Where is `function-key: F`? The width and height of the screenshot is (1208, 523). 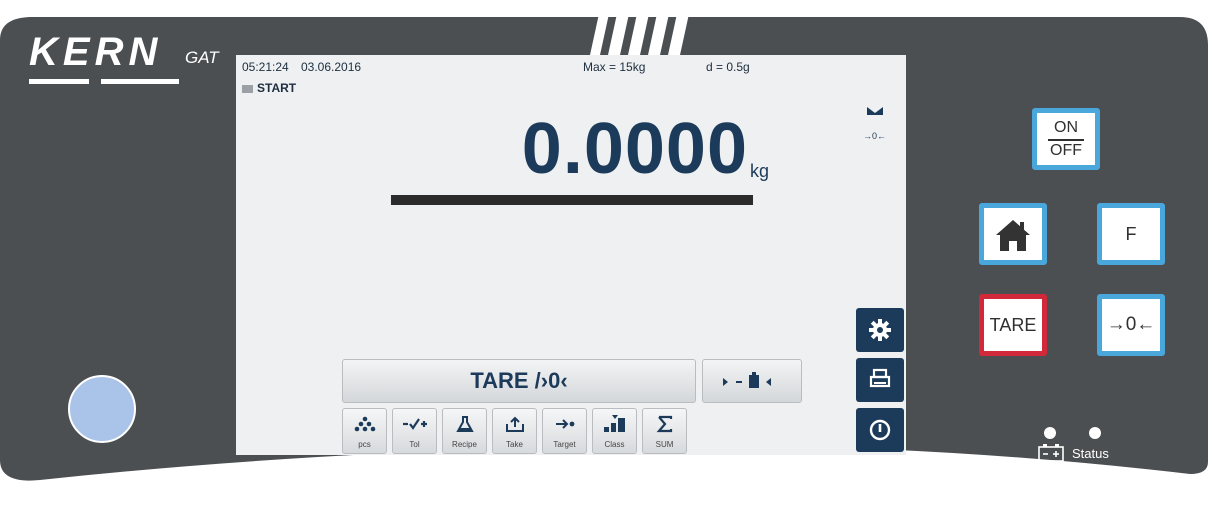 function-key: F is located at coordinates (1131, 234).